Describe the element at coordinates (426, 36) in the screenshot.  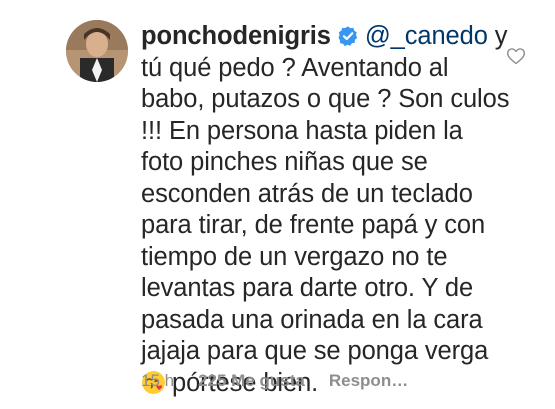
I see `comment-mention: @_canedo` at that location.